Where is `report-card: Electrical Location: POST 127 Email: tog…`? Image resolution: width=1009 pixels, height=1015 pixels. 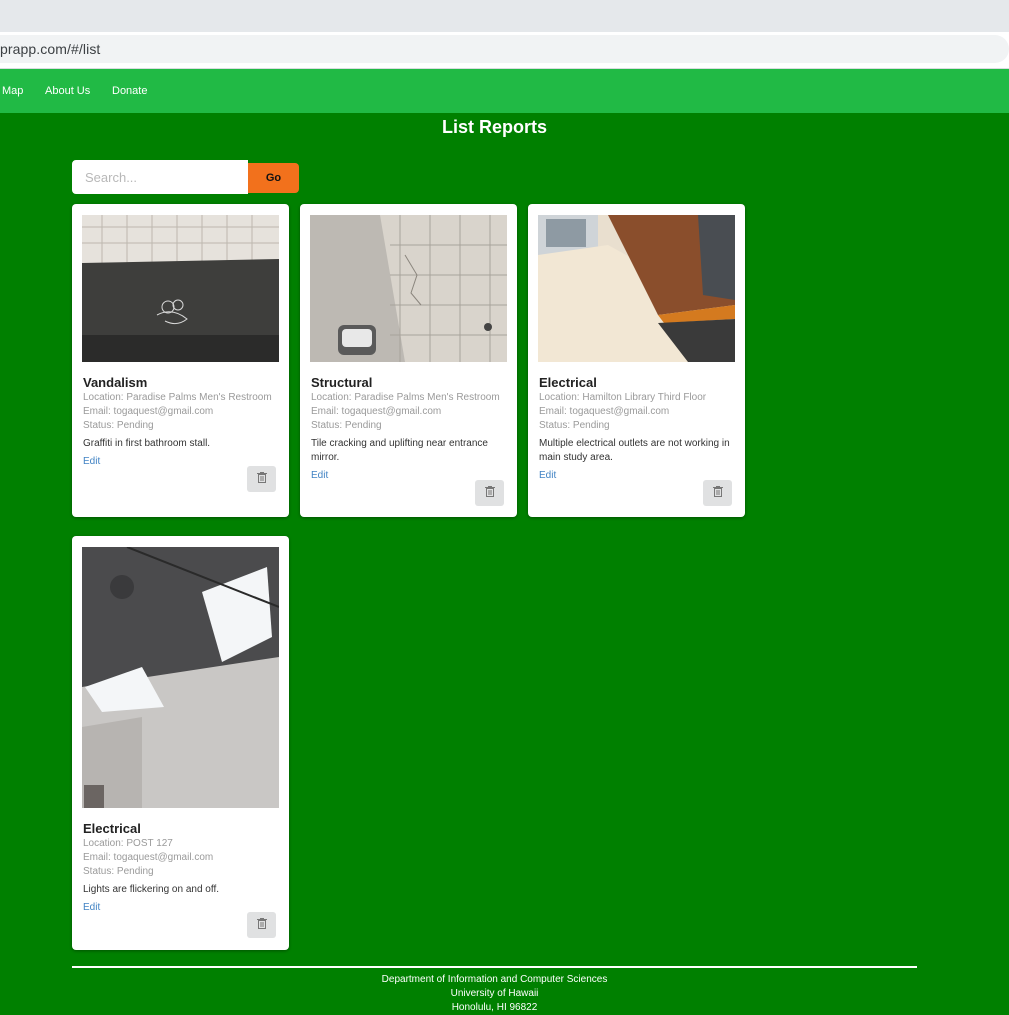 report-card: Electrical Location: POST 127 Email: tog… is located at coordinates (180, 743).